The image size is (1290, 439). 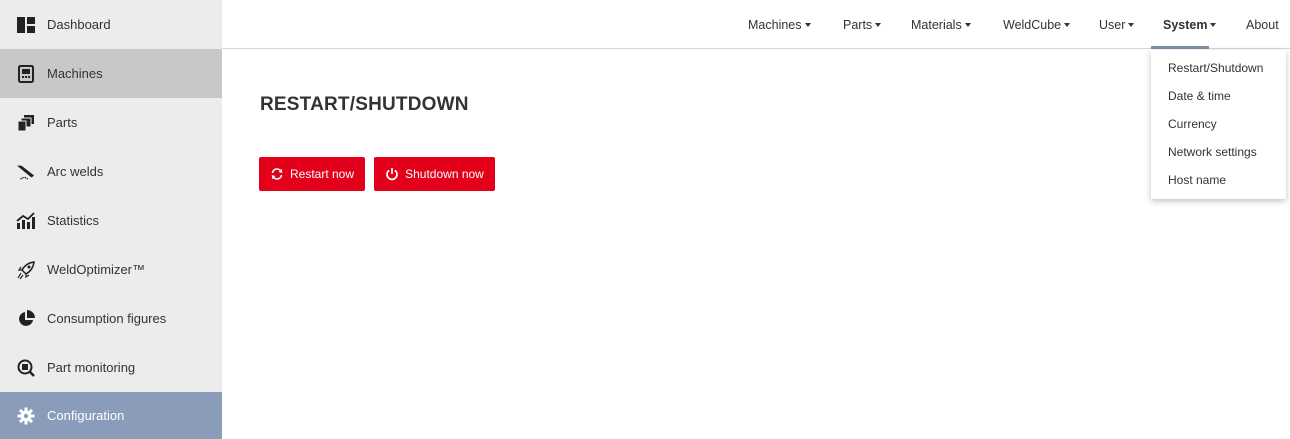 I want to click on nav-weldcube: WeldCube, so click(x=1037, y=24).